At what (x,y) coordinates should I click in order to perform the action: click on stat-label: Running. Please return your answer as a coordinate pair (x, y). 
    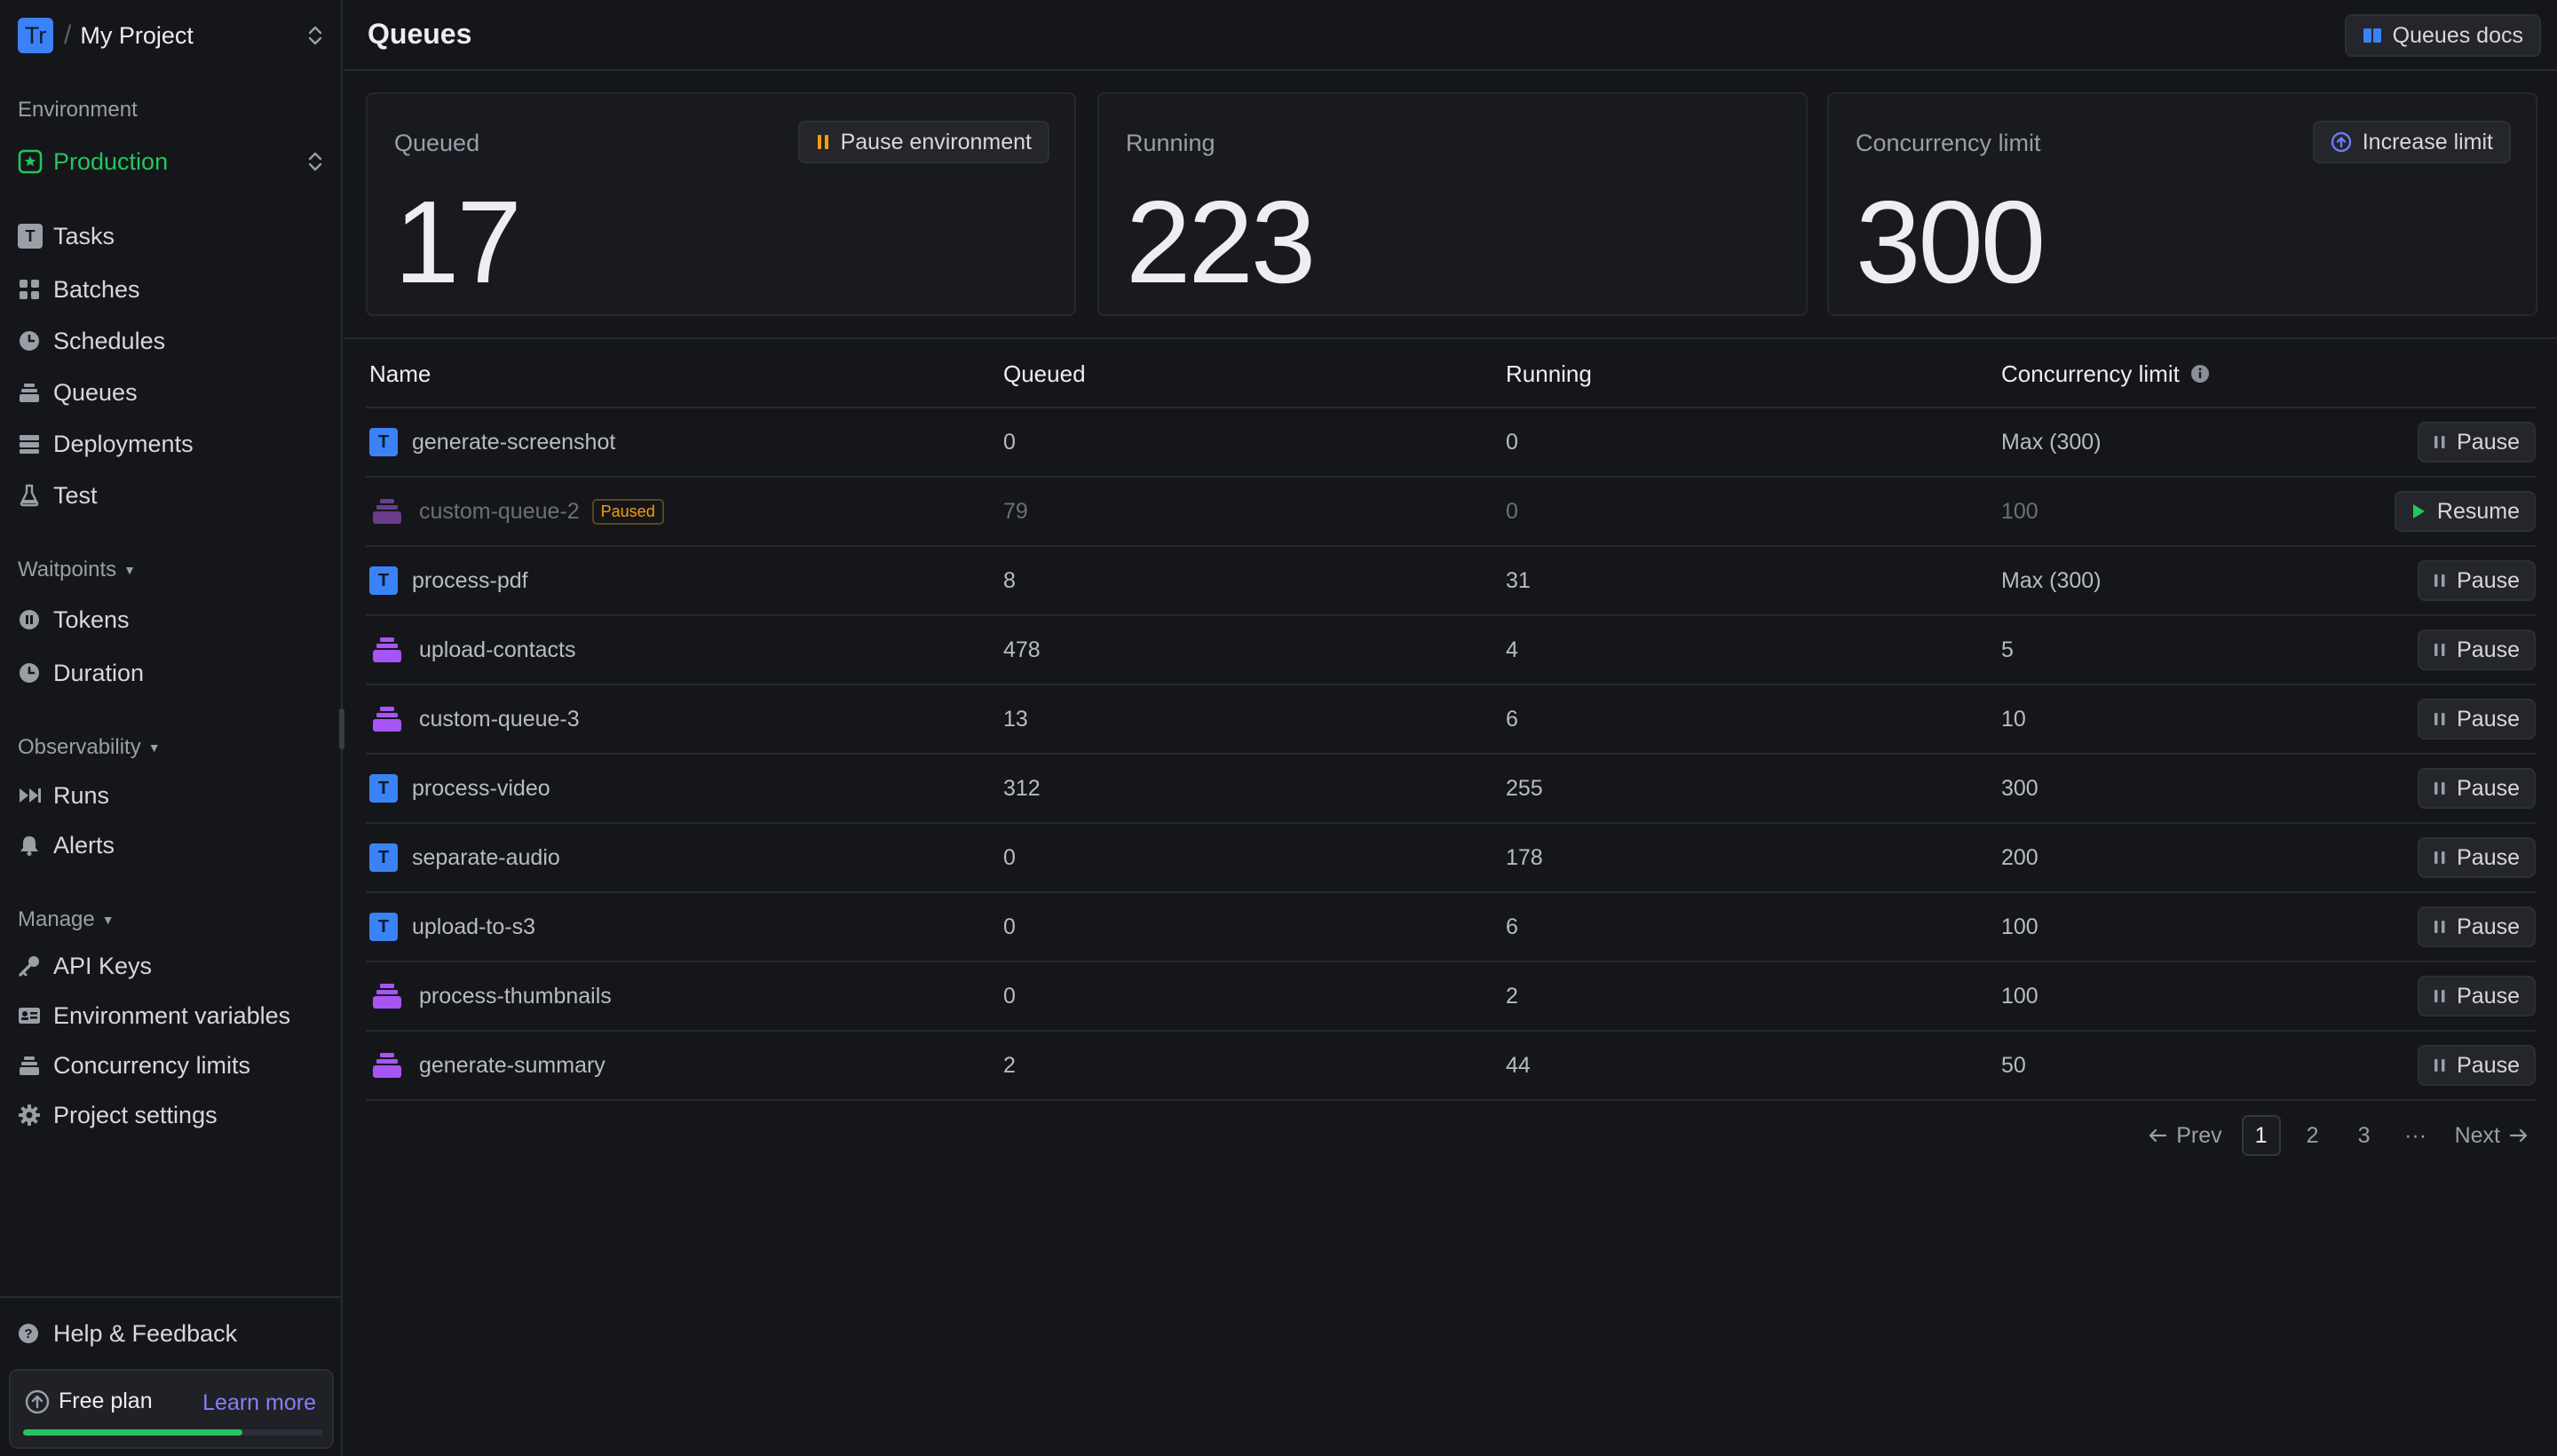
    Looking at the image, I should click on (1170, 143).